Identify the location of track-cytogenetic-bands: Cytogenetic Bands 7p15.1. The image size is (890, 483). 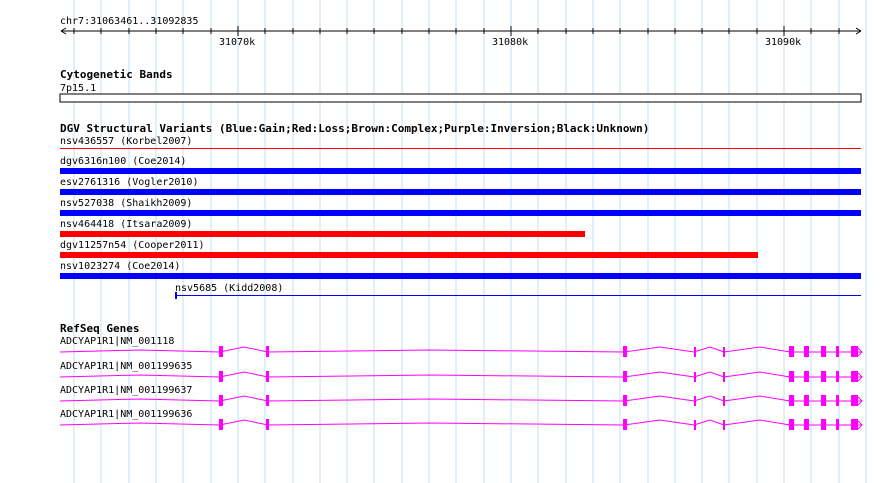
(460, 85).